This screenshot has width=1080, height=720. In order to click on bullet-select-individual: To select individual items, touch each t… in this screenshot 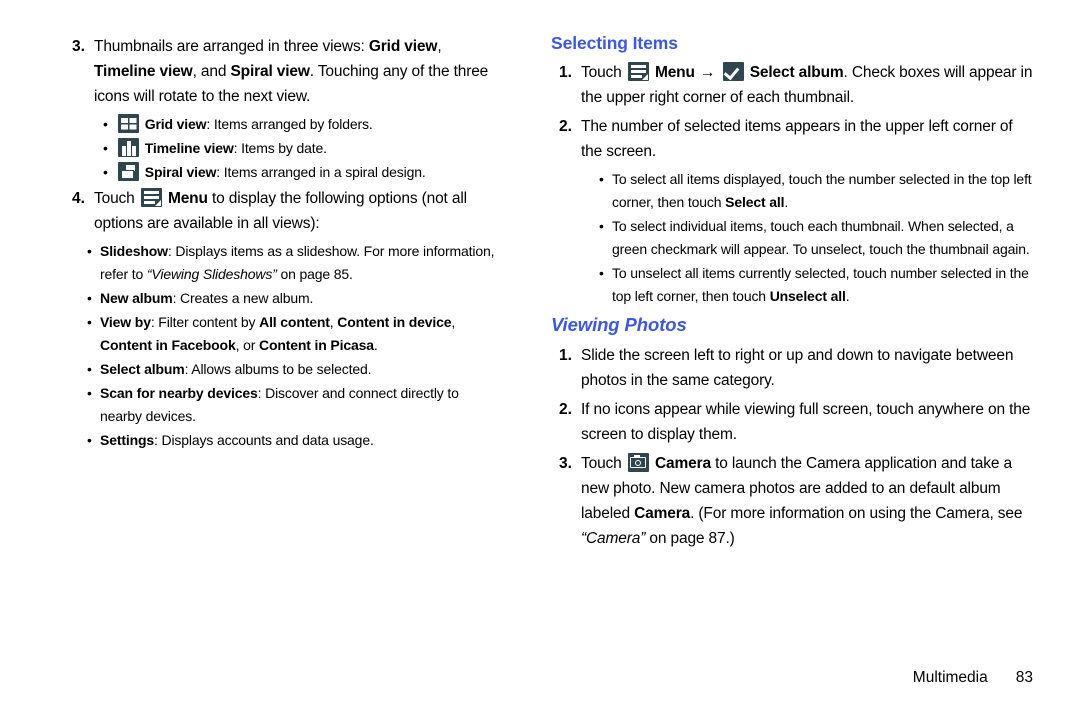, I will do `click(815, 238)`.